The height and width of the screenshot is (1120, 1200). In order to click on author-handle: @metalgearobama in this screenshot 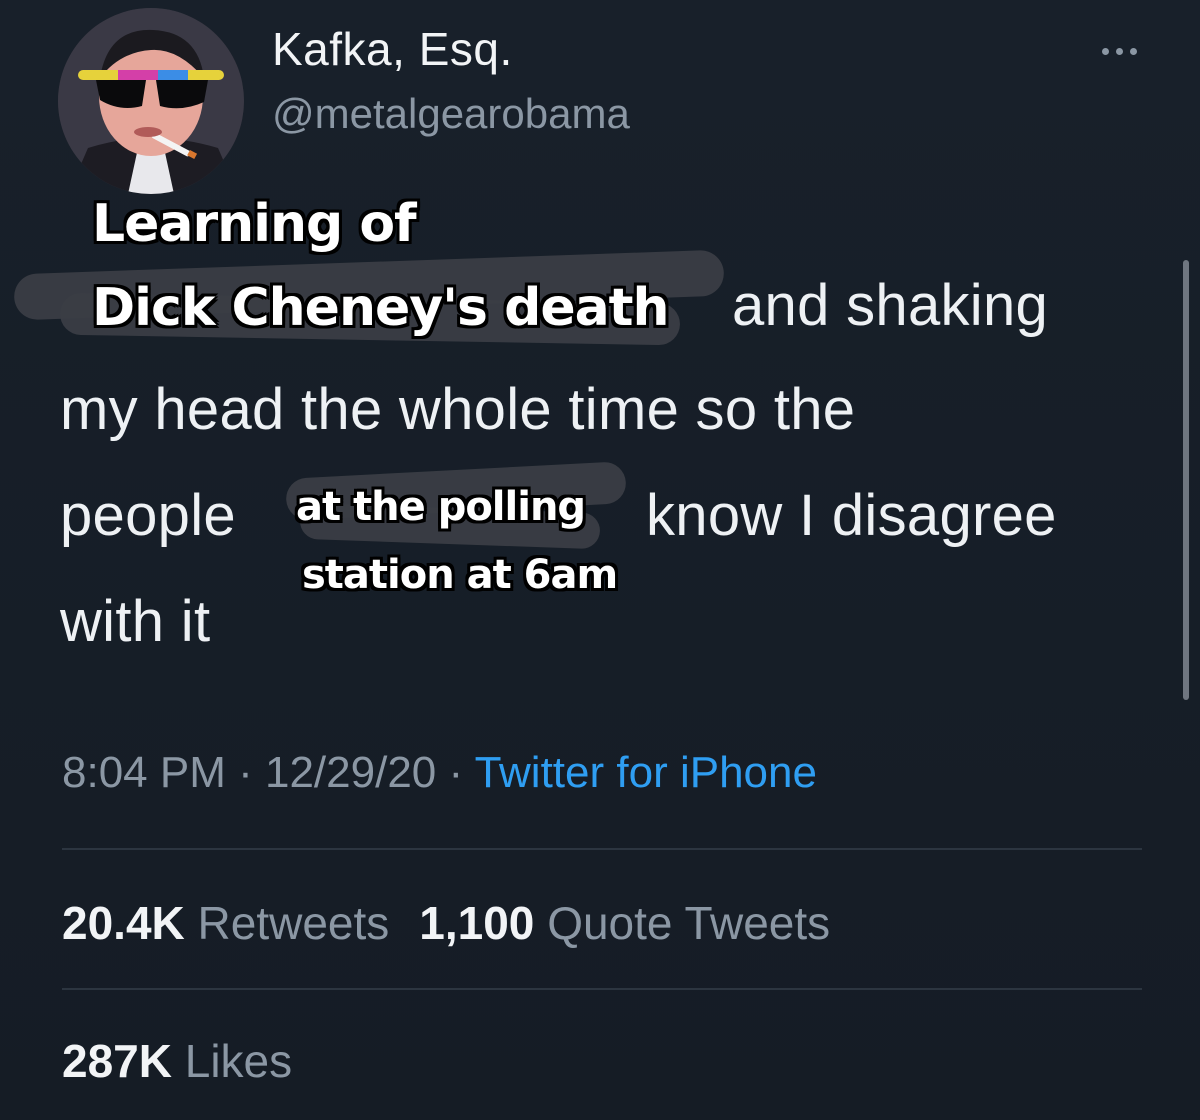, I will do `click(451, 114)`.